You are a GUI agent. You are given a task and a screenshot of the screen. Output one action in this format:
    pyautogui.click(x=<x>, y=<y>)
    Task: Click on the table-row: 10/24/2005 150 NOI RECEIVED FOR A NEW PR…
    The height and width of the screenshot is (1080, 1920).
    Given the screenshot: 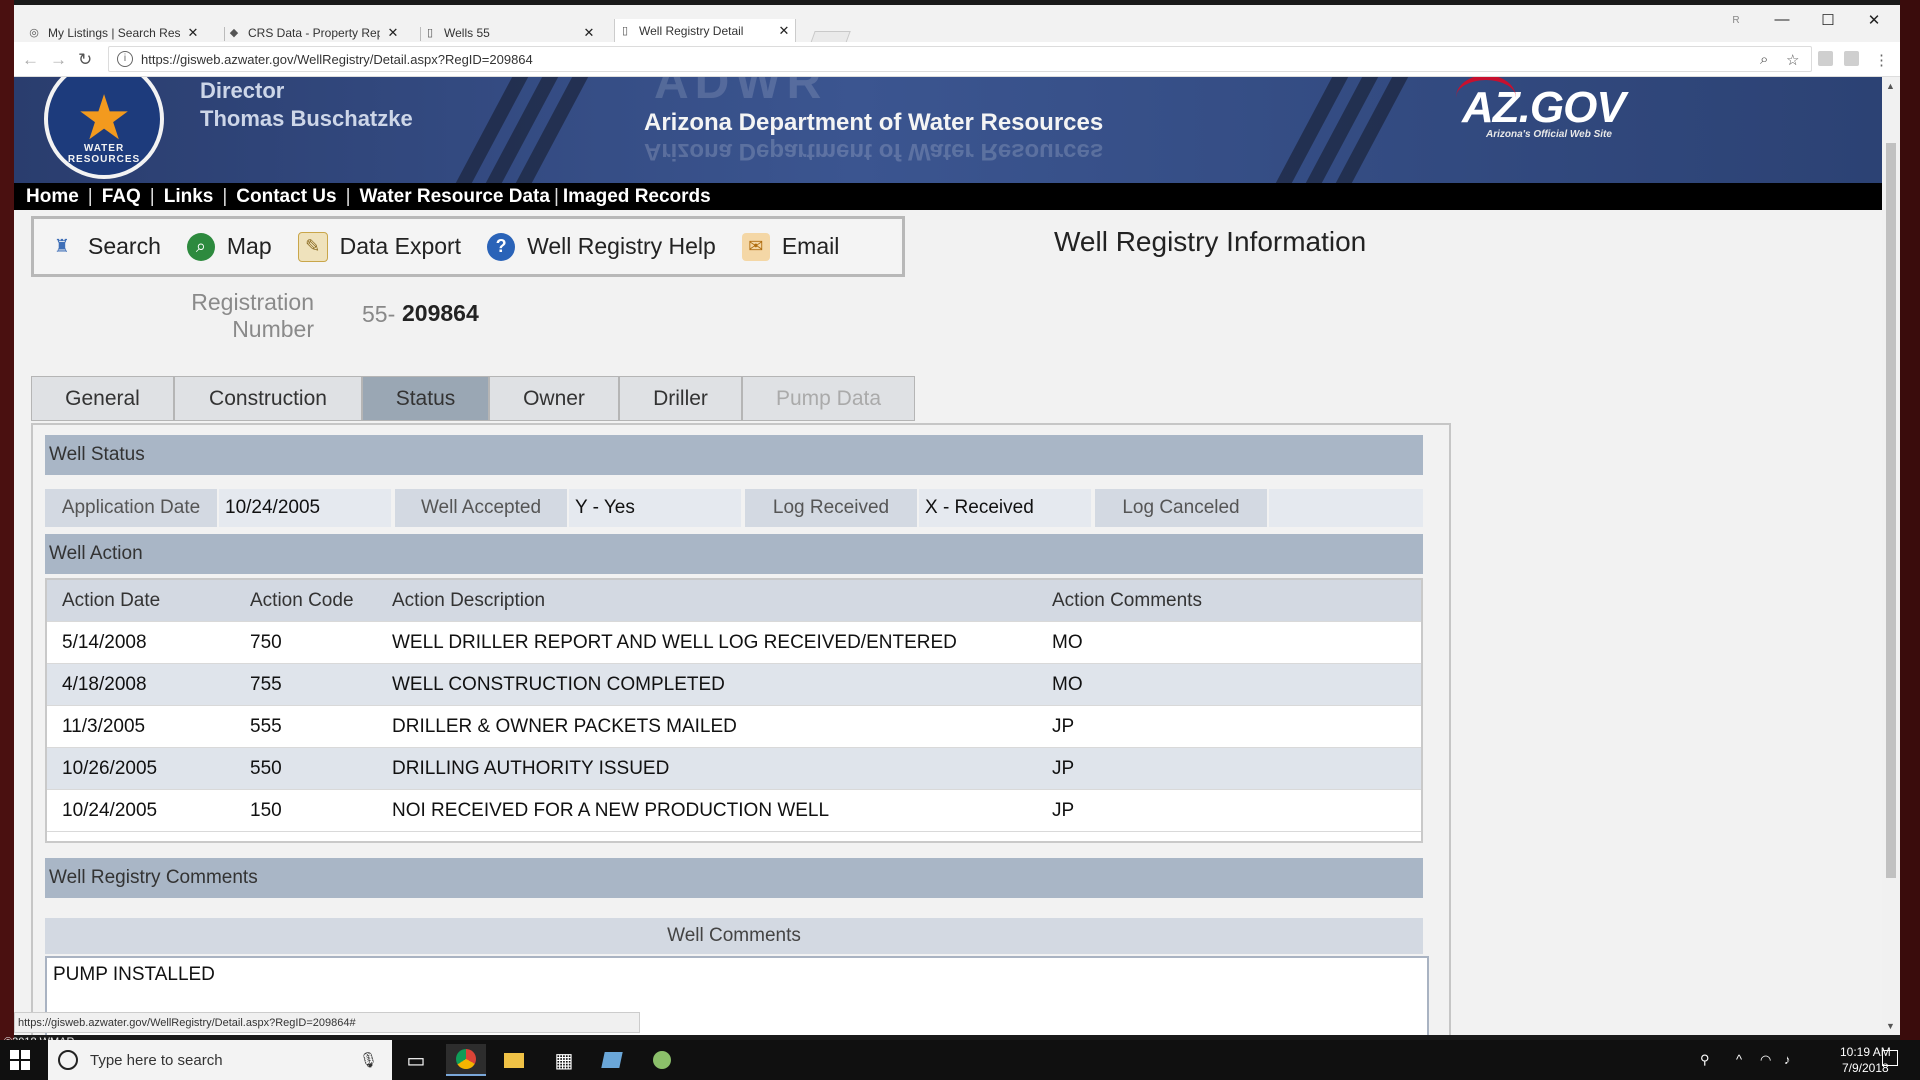 What is the action you would take?
    pyautogui.click(x=734, y=811)
    